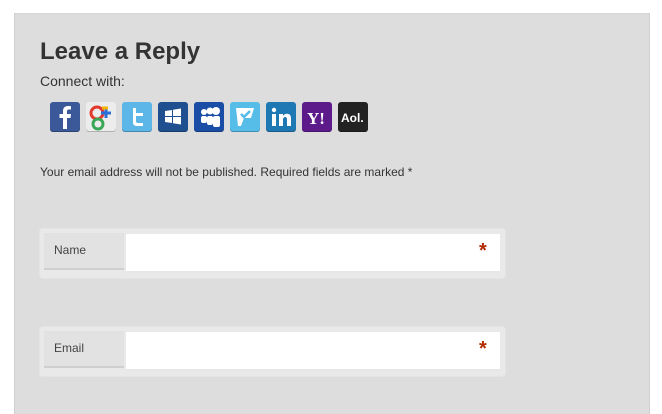 This screenshot has height=414, width=662. What do you see at coordinates (65, 117) in the screenshot?
I see `facebook-icon` at bounding box center [65, 117].